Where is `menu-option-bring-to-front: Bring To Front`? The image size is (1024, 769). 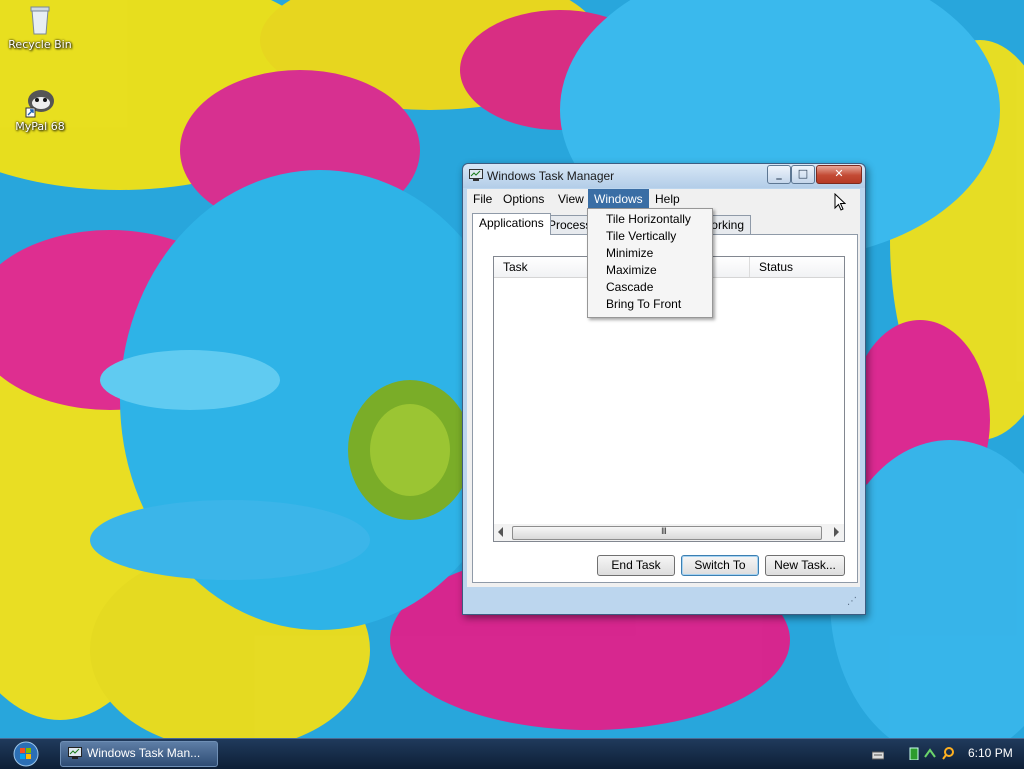
menu-option-bring-to-front: Bring To Front is located at coordinates (643, 304).